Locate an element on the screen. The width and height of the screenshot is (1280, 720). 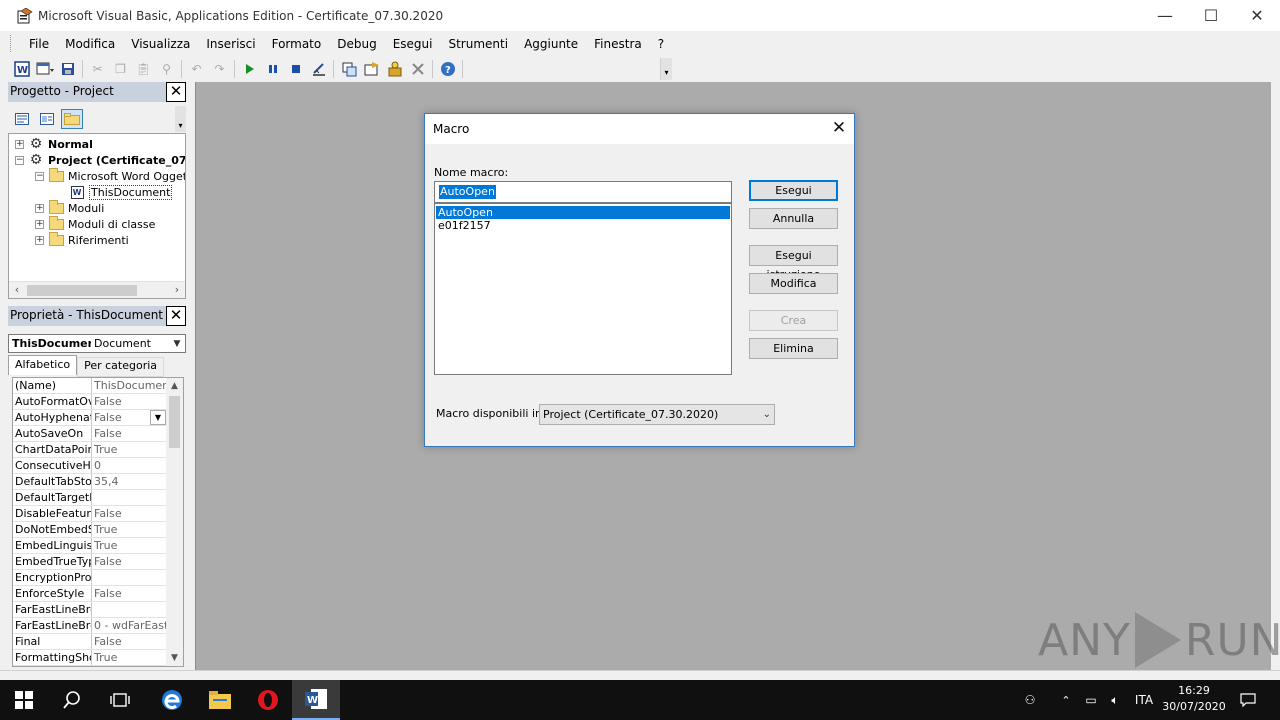
scroll-up-icon: ▲ is located at coordinates (174, 386).